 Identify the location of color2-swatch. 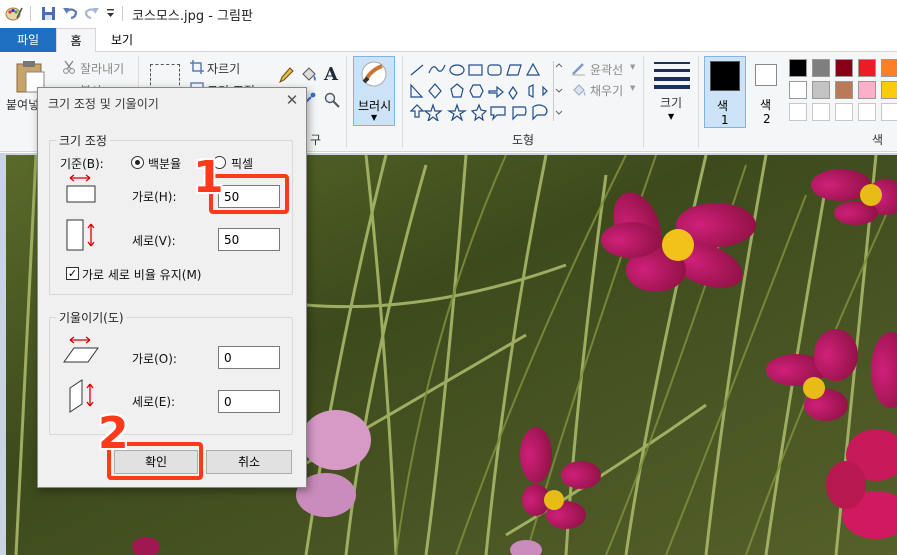
(766, 75).